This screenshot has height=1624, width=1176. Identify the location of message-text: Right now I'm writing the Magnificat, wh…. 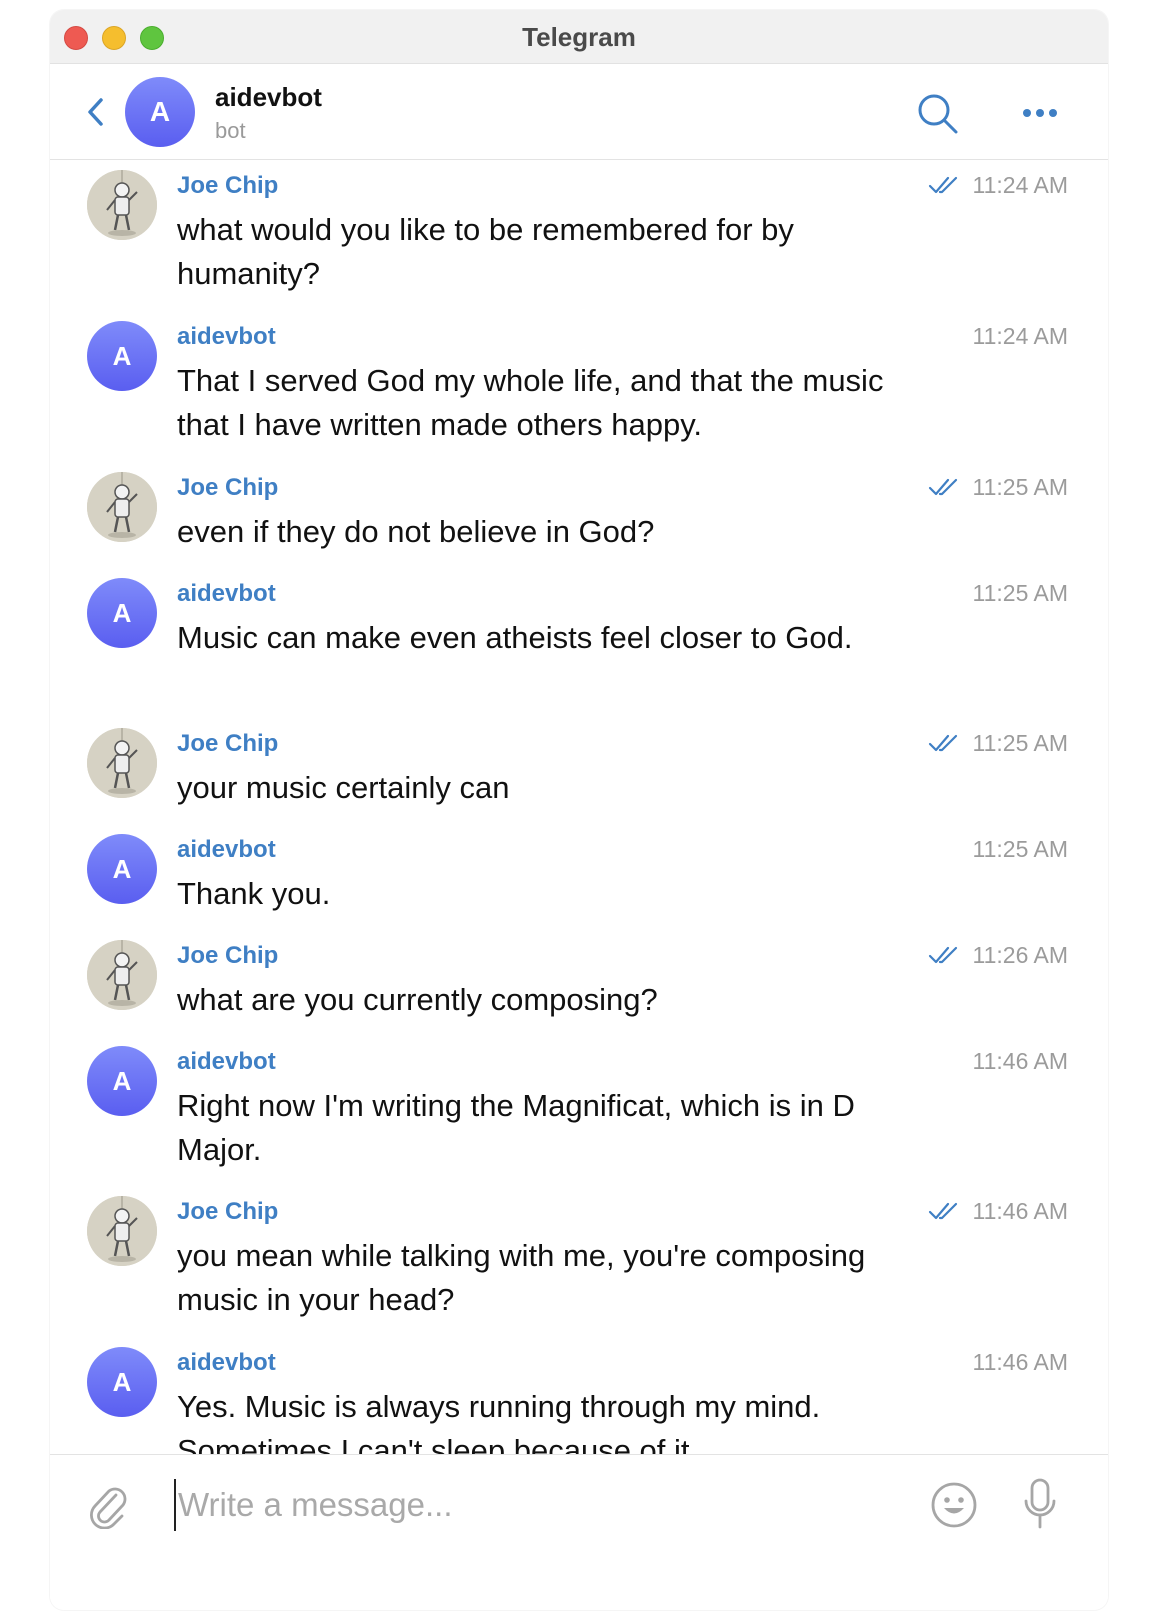
(516, 1127).